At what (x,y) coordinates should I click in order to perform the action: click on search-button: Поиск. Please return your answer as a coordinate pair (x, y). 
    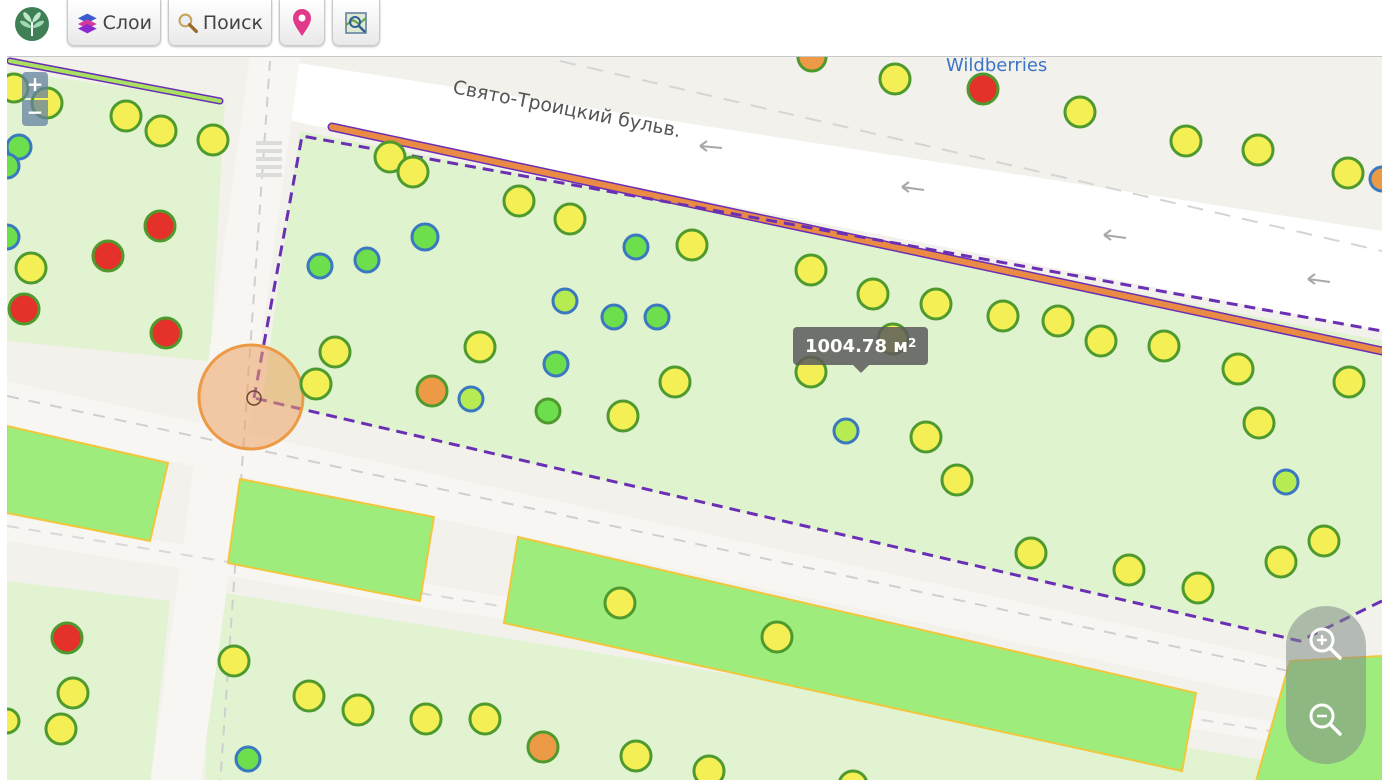
    Looking at the image, I should click on (220, 23).